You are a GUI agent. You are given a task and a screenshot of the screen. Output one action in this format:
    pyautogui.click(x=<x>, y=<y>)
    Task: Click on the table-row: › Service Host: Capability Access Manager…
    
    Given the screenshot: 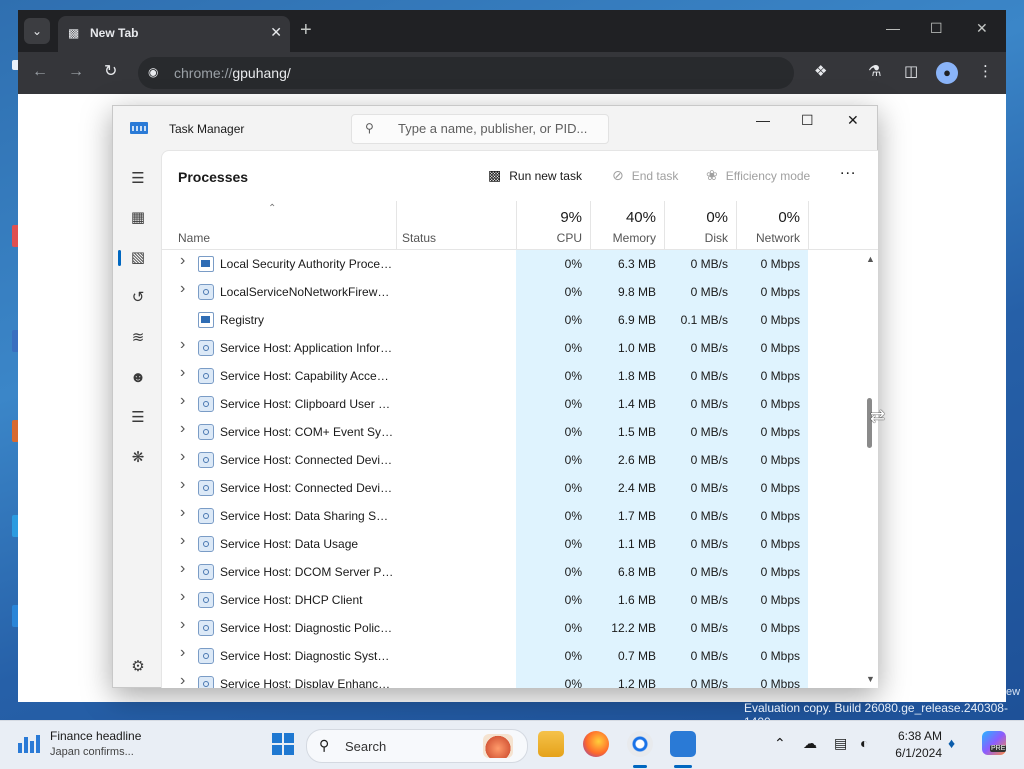 What is the action you would take?
    pyautogui.click(x=512, y=376)
    